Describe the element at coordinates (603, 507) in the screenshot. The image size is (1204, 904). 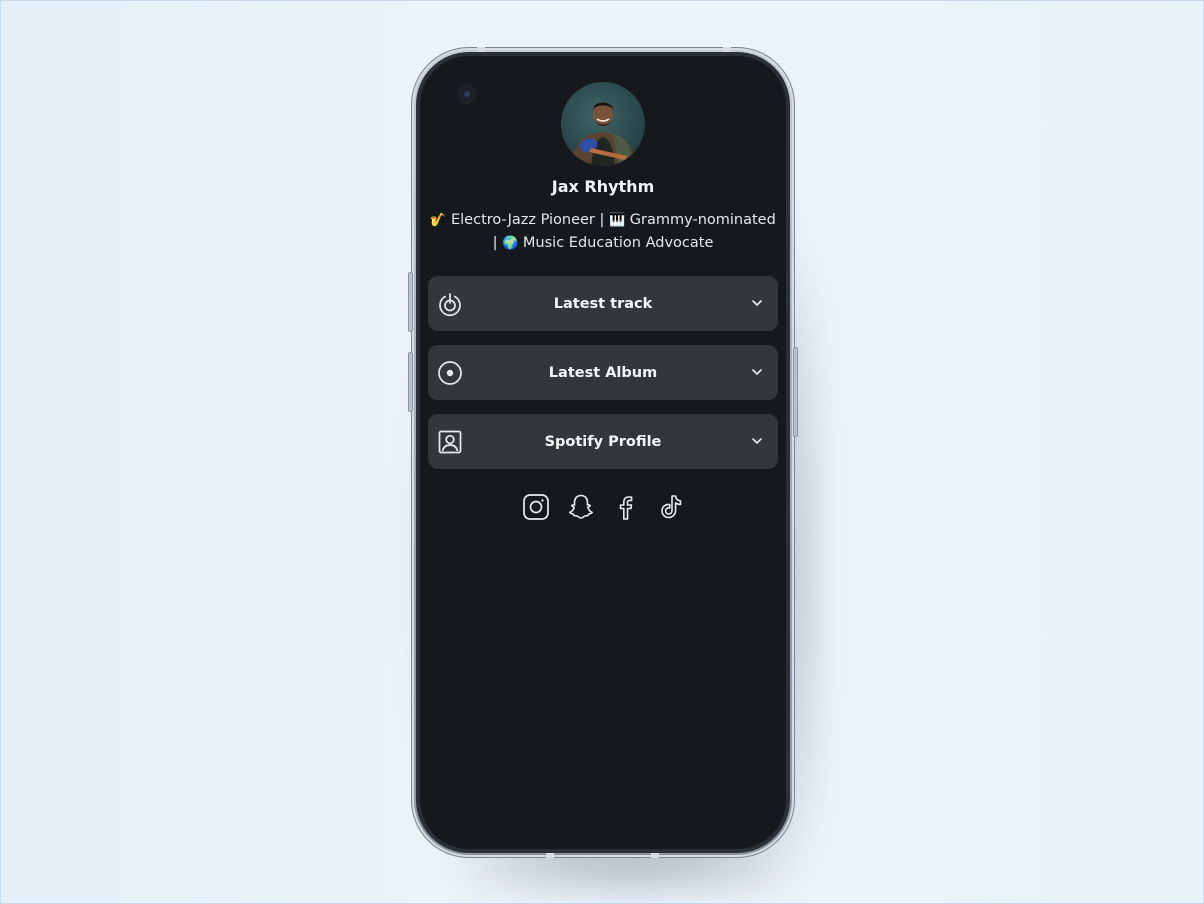
I see `social-links` at that location.